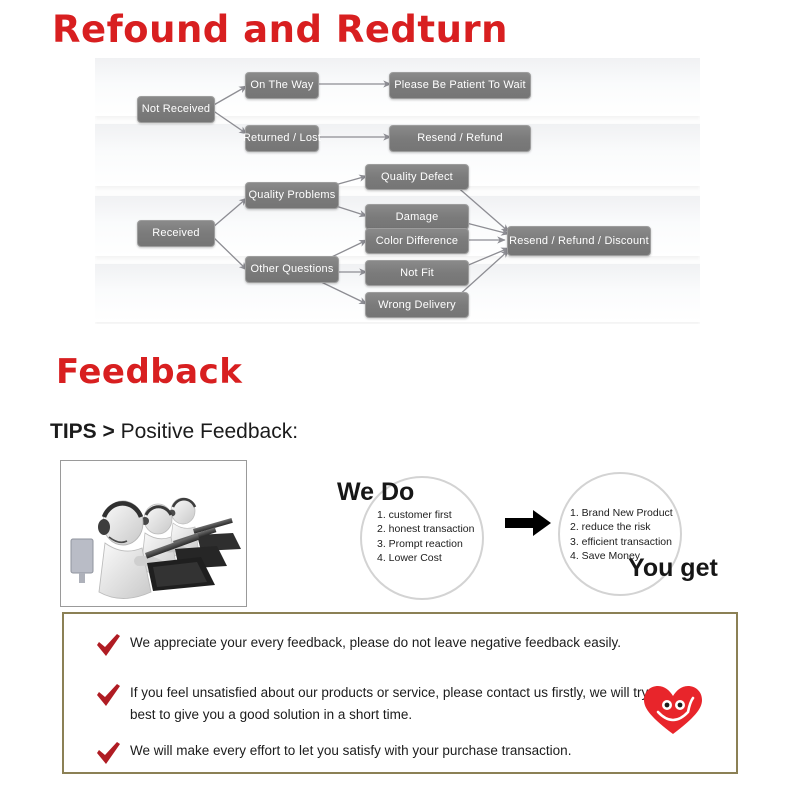 The height and width of the screenshot is (800, 800). I want to click on smiley-heart-icon, so click(673, 712).